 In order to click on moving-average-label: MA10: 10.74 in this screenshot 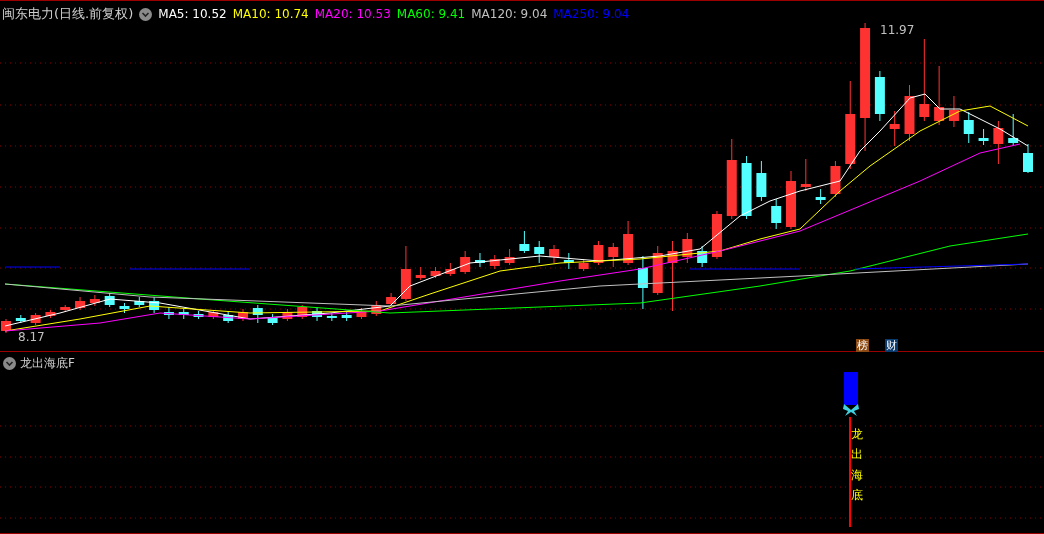, I will do `click(270, 14)`.